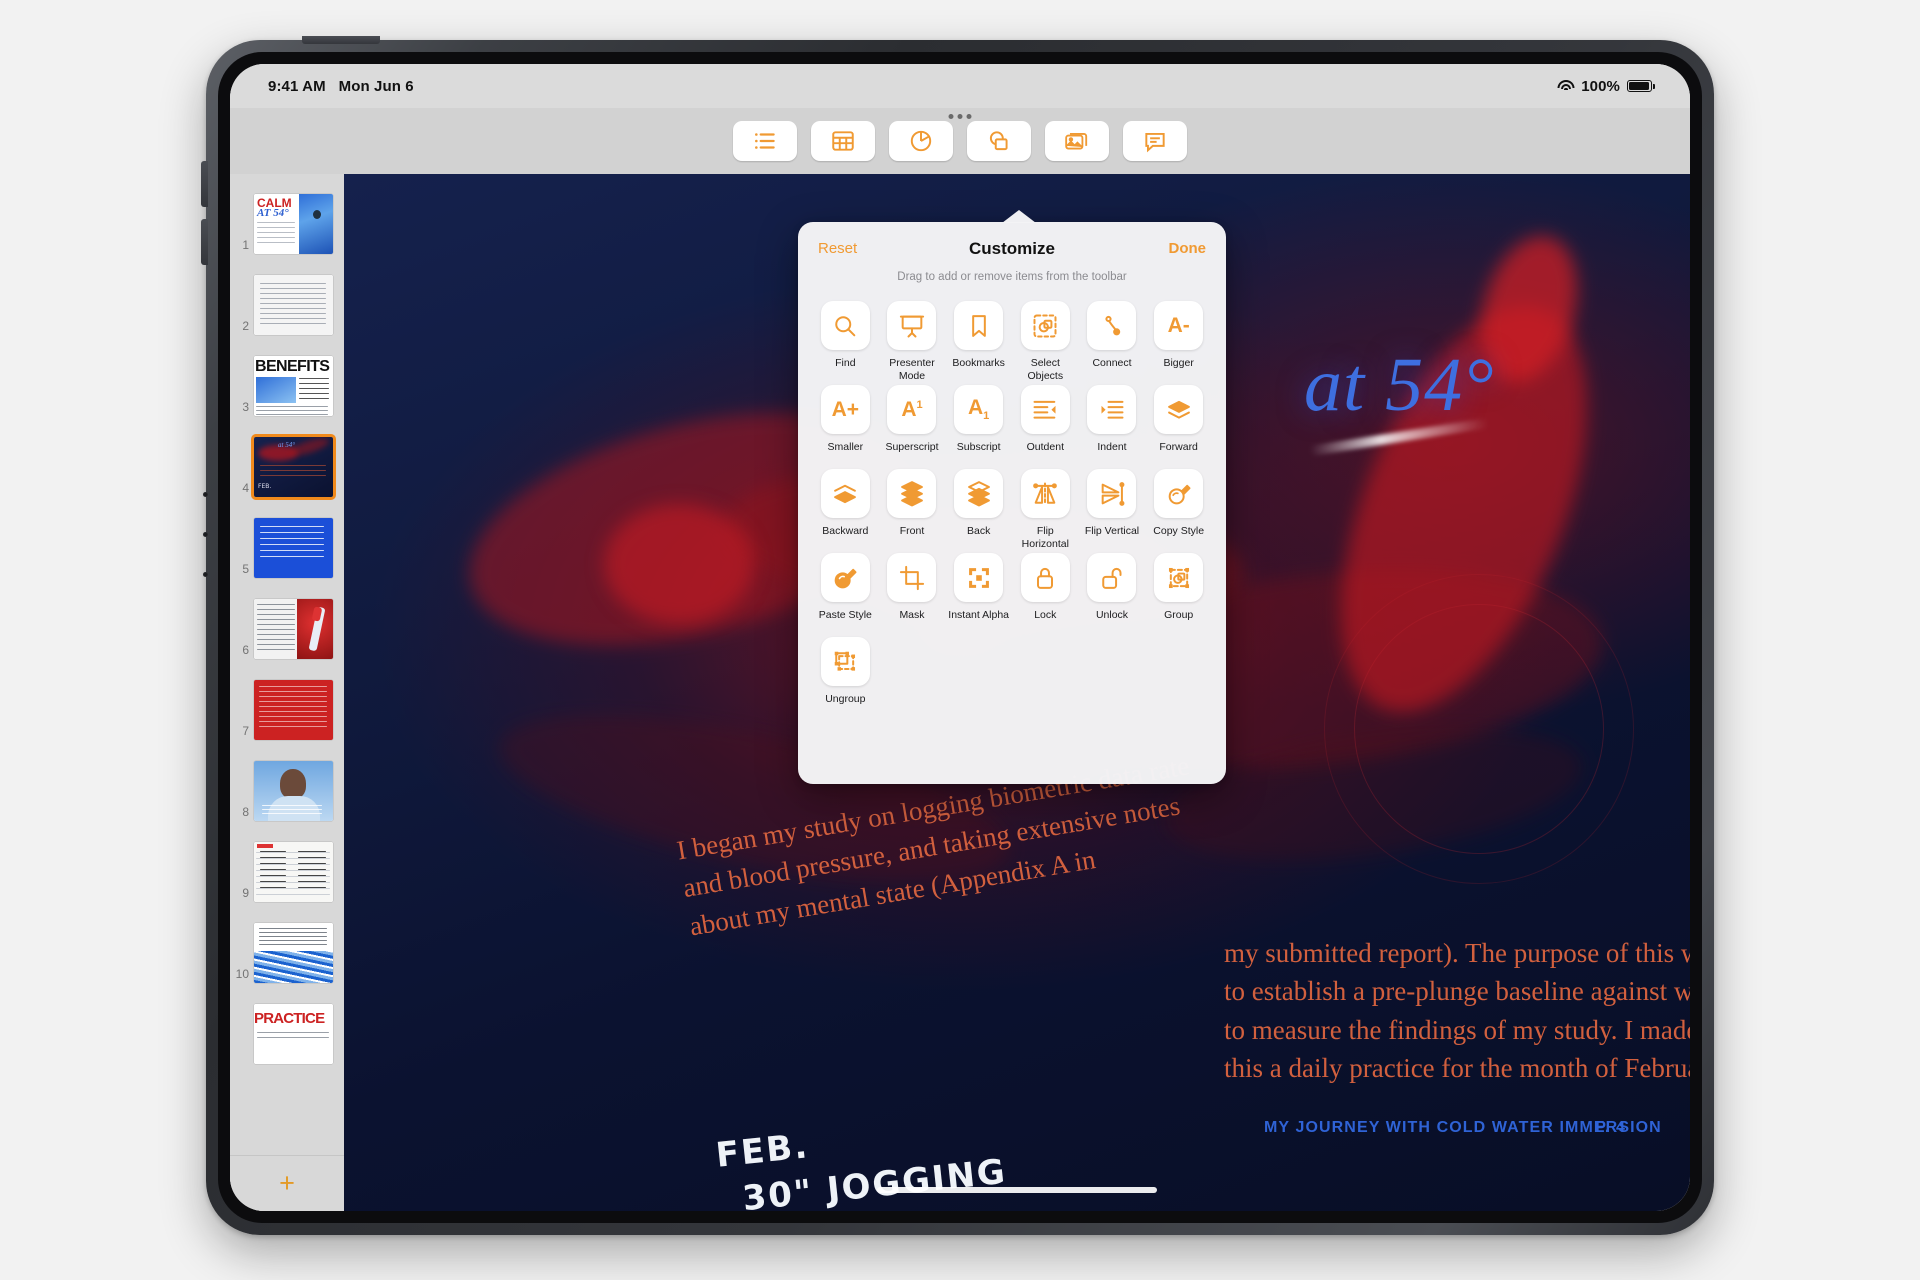  I want to click on superscript-icon: A1, so click(912, 409).